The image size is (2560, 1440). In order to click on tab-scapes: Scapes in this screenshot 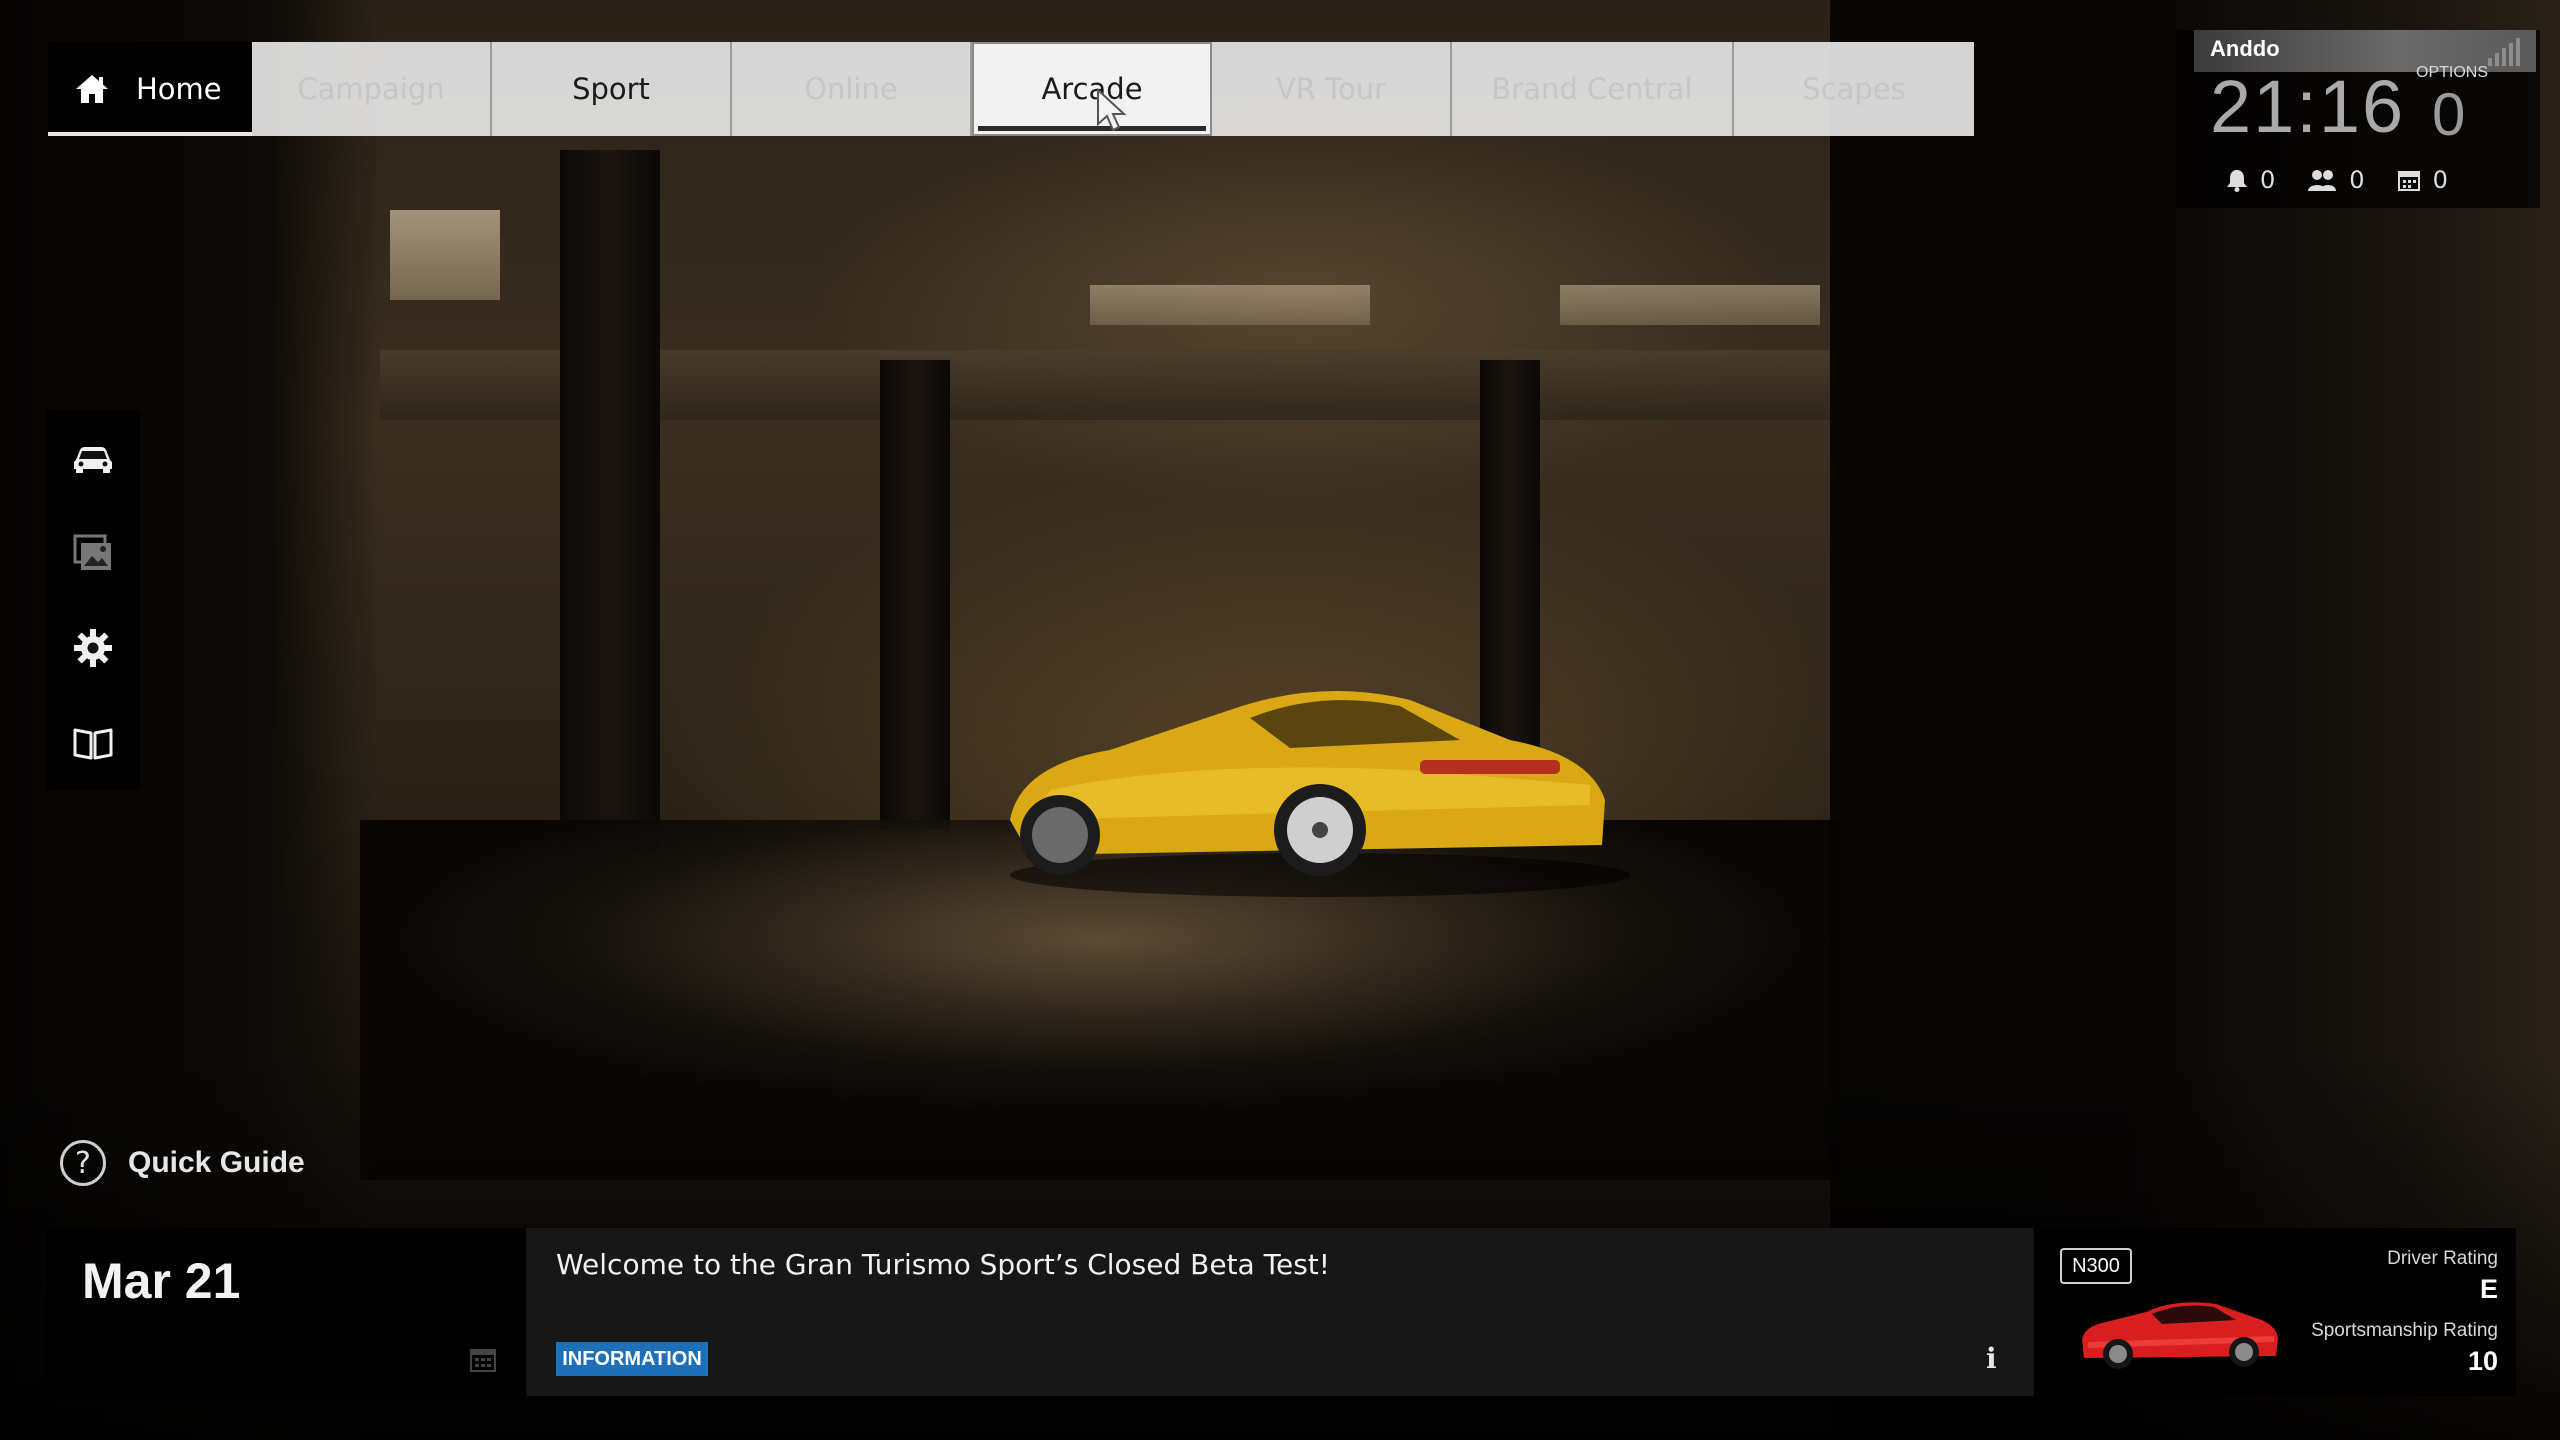, I will do `click(1854, 89)`.